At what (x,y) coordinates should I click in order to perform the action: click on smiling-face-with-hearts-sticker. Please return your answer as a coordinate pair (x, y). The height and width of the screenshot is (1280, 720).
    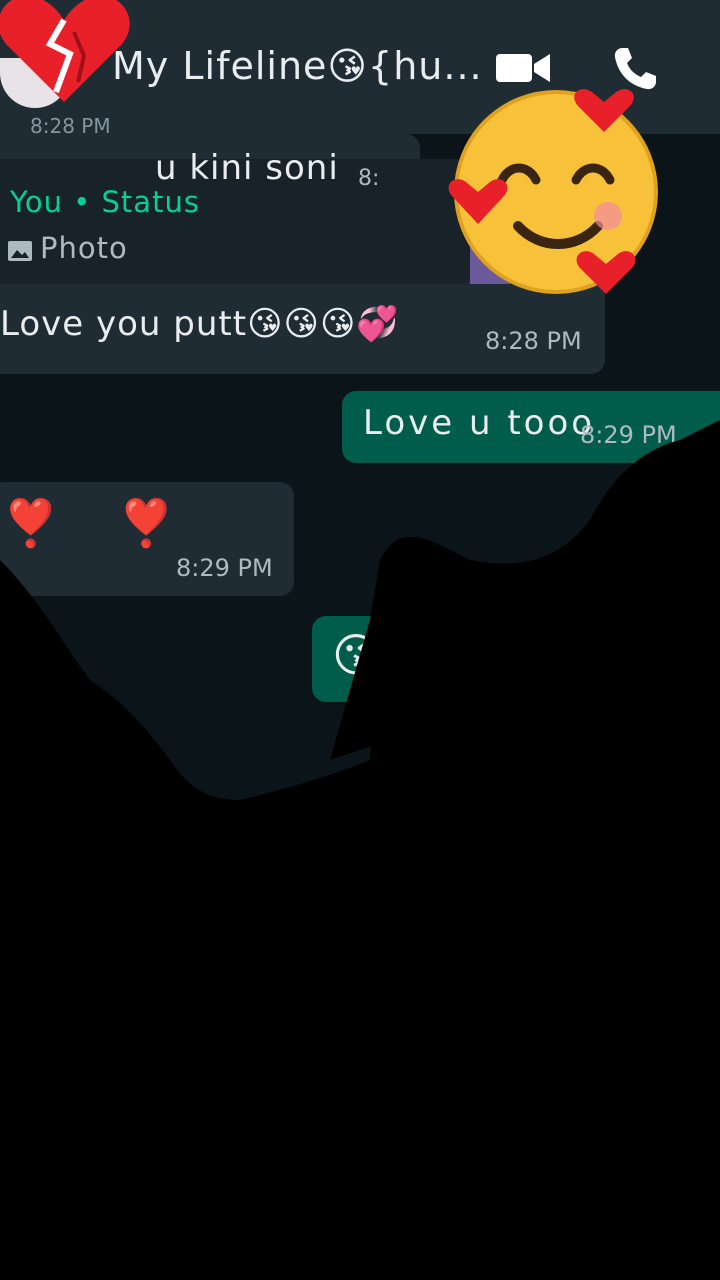
    Looking at the image, I should click on (553, 191).